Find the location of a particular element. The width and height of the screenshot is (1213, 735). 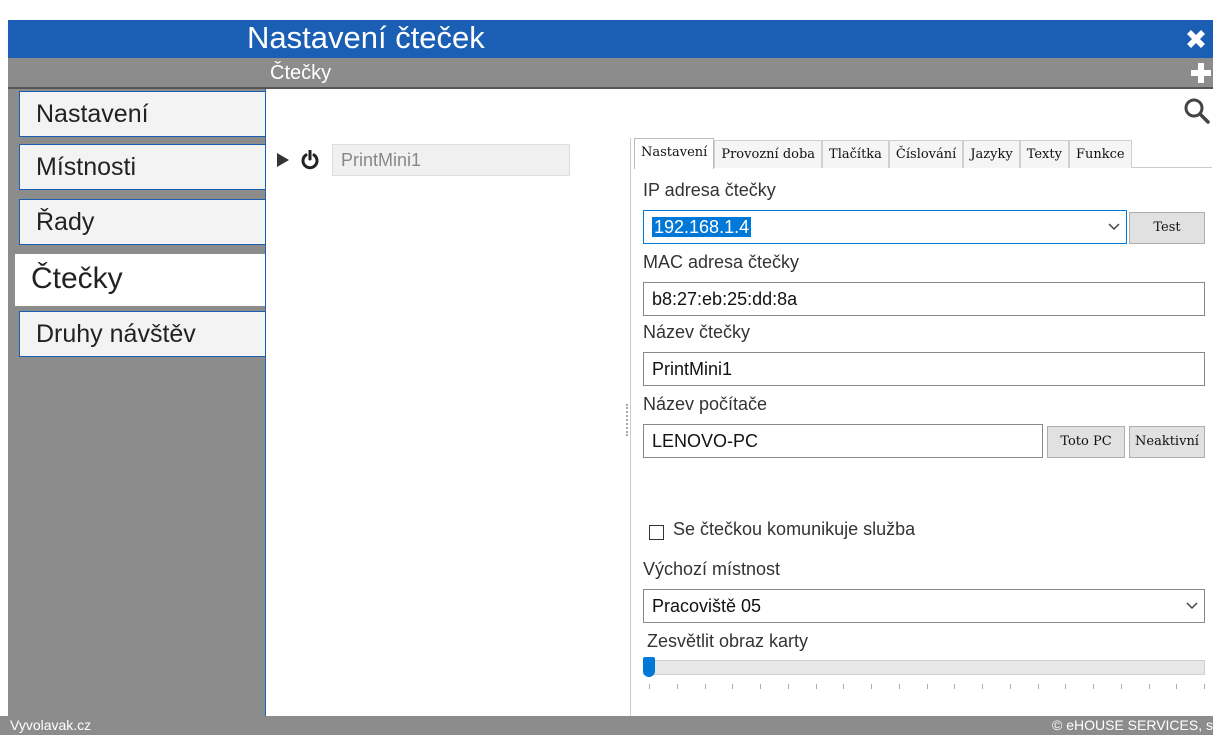

inactive-button: Neaktivní is located at coordinates (1167, 442).